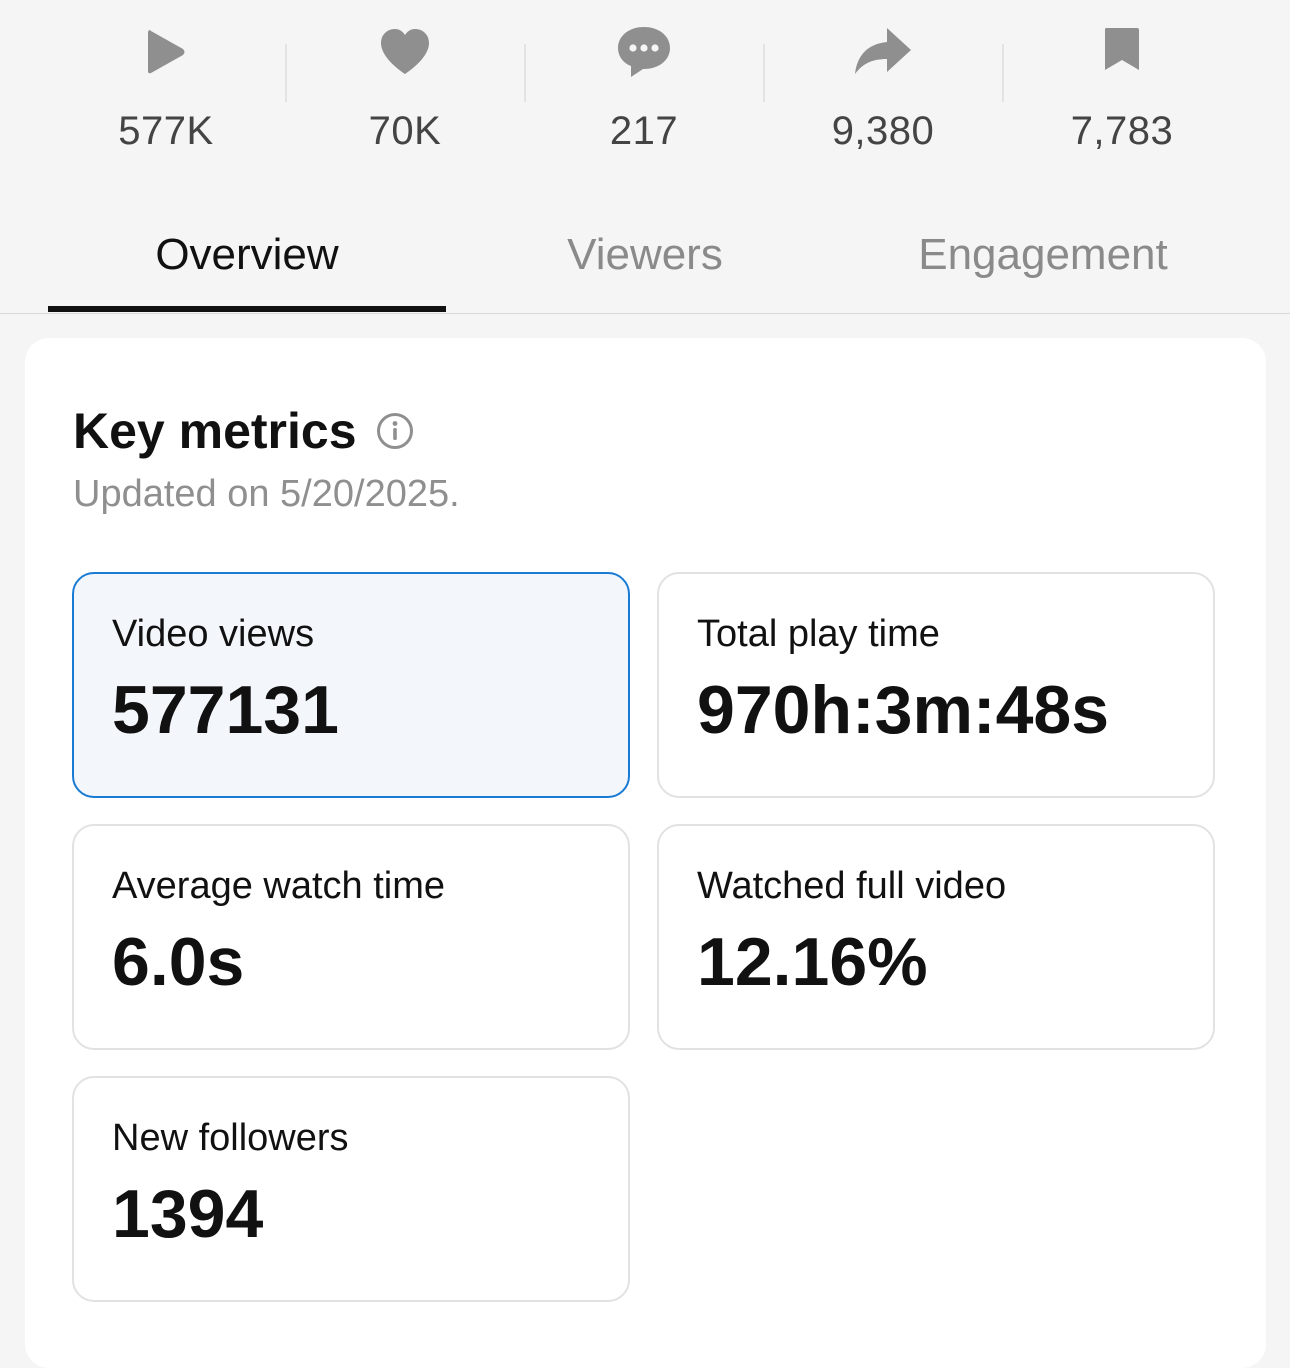 This screenshot has height=1368, width=1290. Describe the element at coordinates (1043, 255) in the screenshot. I see `tab-engagement: Engagement` at that location.